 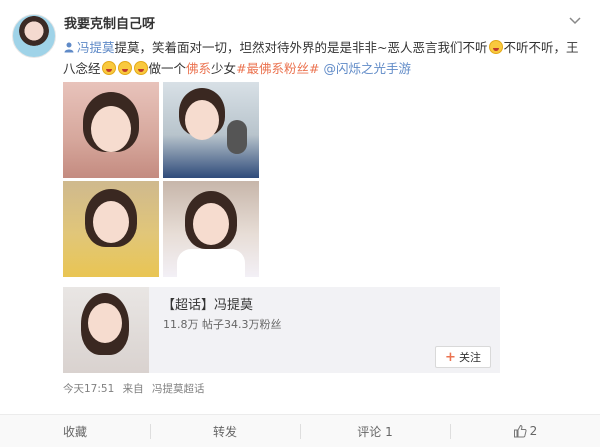 What do you see at coordinates (520, 431) in the screenshot?
I see `thumbs-up-icon` at bounding box center [520, 431].